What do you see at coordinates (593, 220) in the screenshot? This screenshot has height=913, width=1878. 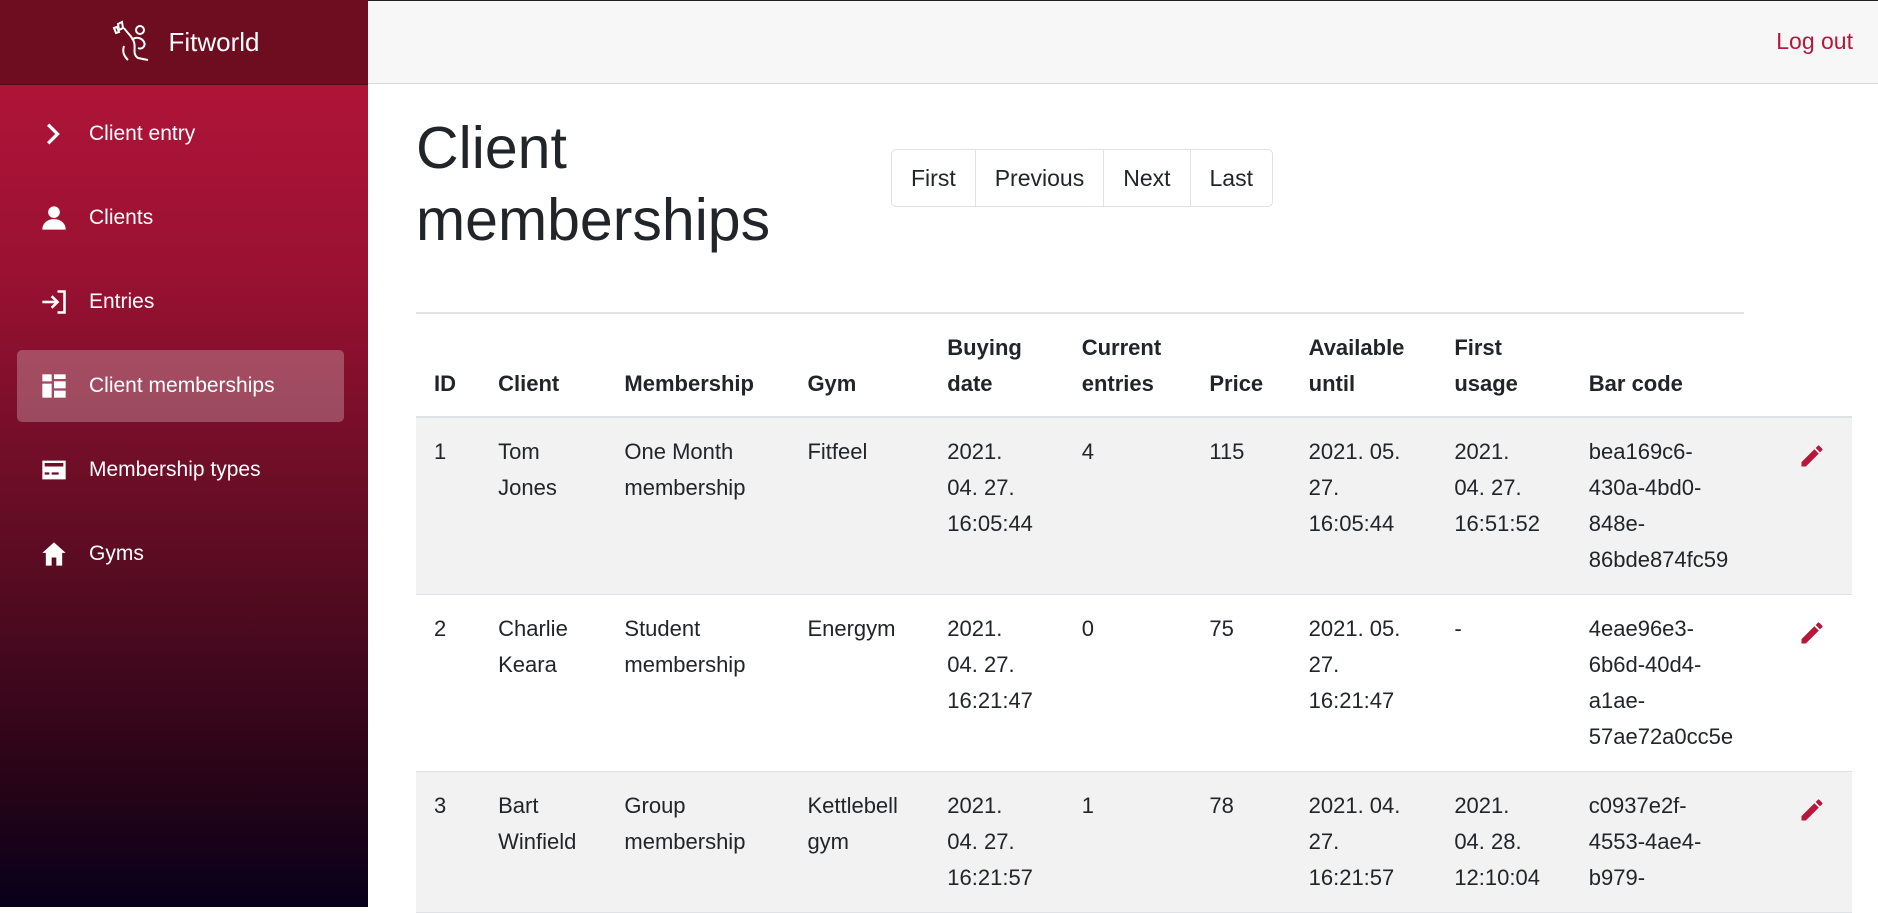 I see `page-title-line: memberships` at bounding box center [593, 220].